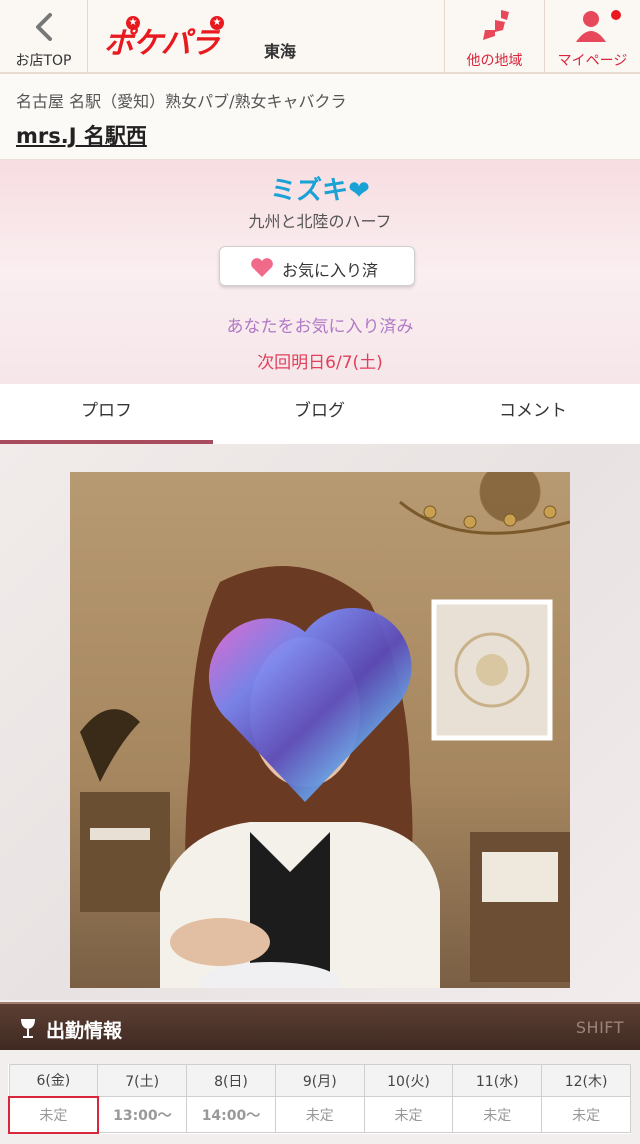 This screenshot has width=640, height=1144. What do you see at coordinates (320, 37) in the screenshot?
I see `app-header: お店TOP ポケパラ ★ ★ 東海 他の地域 マイページ` at bounding box center [320, 37].